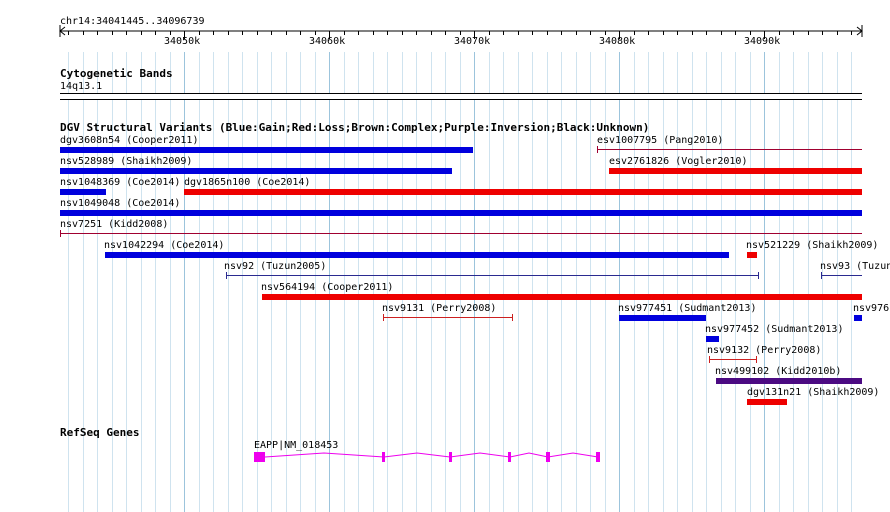 Image resolution: width=890 pixels, height=512 pixels. What do you see at coordinates (114, 224) in the screenshot?
I see `feature-label: nsv7251 (Kidd2008)` at bounding box center [114, 224].